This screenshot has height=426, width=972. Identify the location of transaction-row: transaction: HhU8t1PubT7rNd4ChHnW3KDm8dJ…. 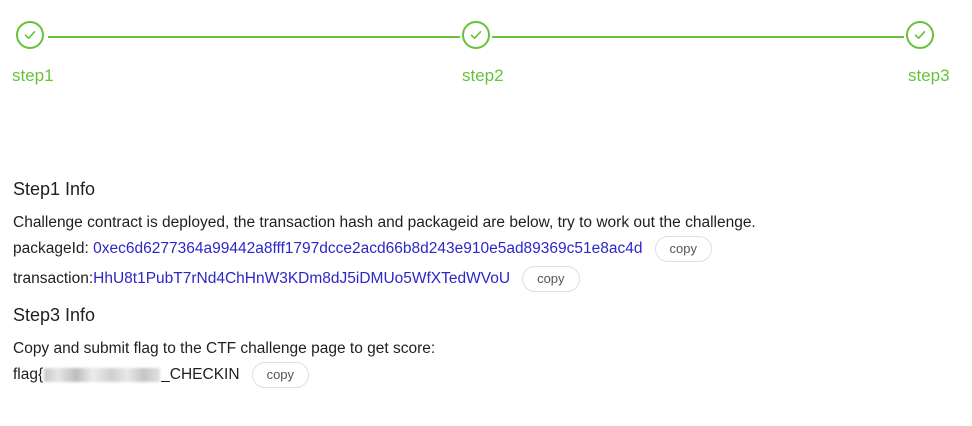
(488, 279).